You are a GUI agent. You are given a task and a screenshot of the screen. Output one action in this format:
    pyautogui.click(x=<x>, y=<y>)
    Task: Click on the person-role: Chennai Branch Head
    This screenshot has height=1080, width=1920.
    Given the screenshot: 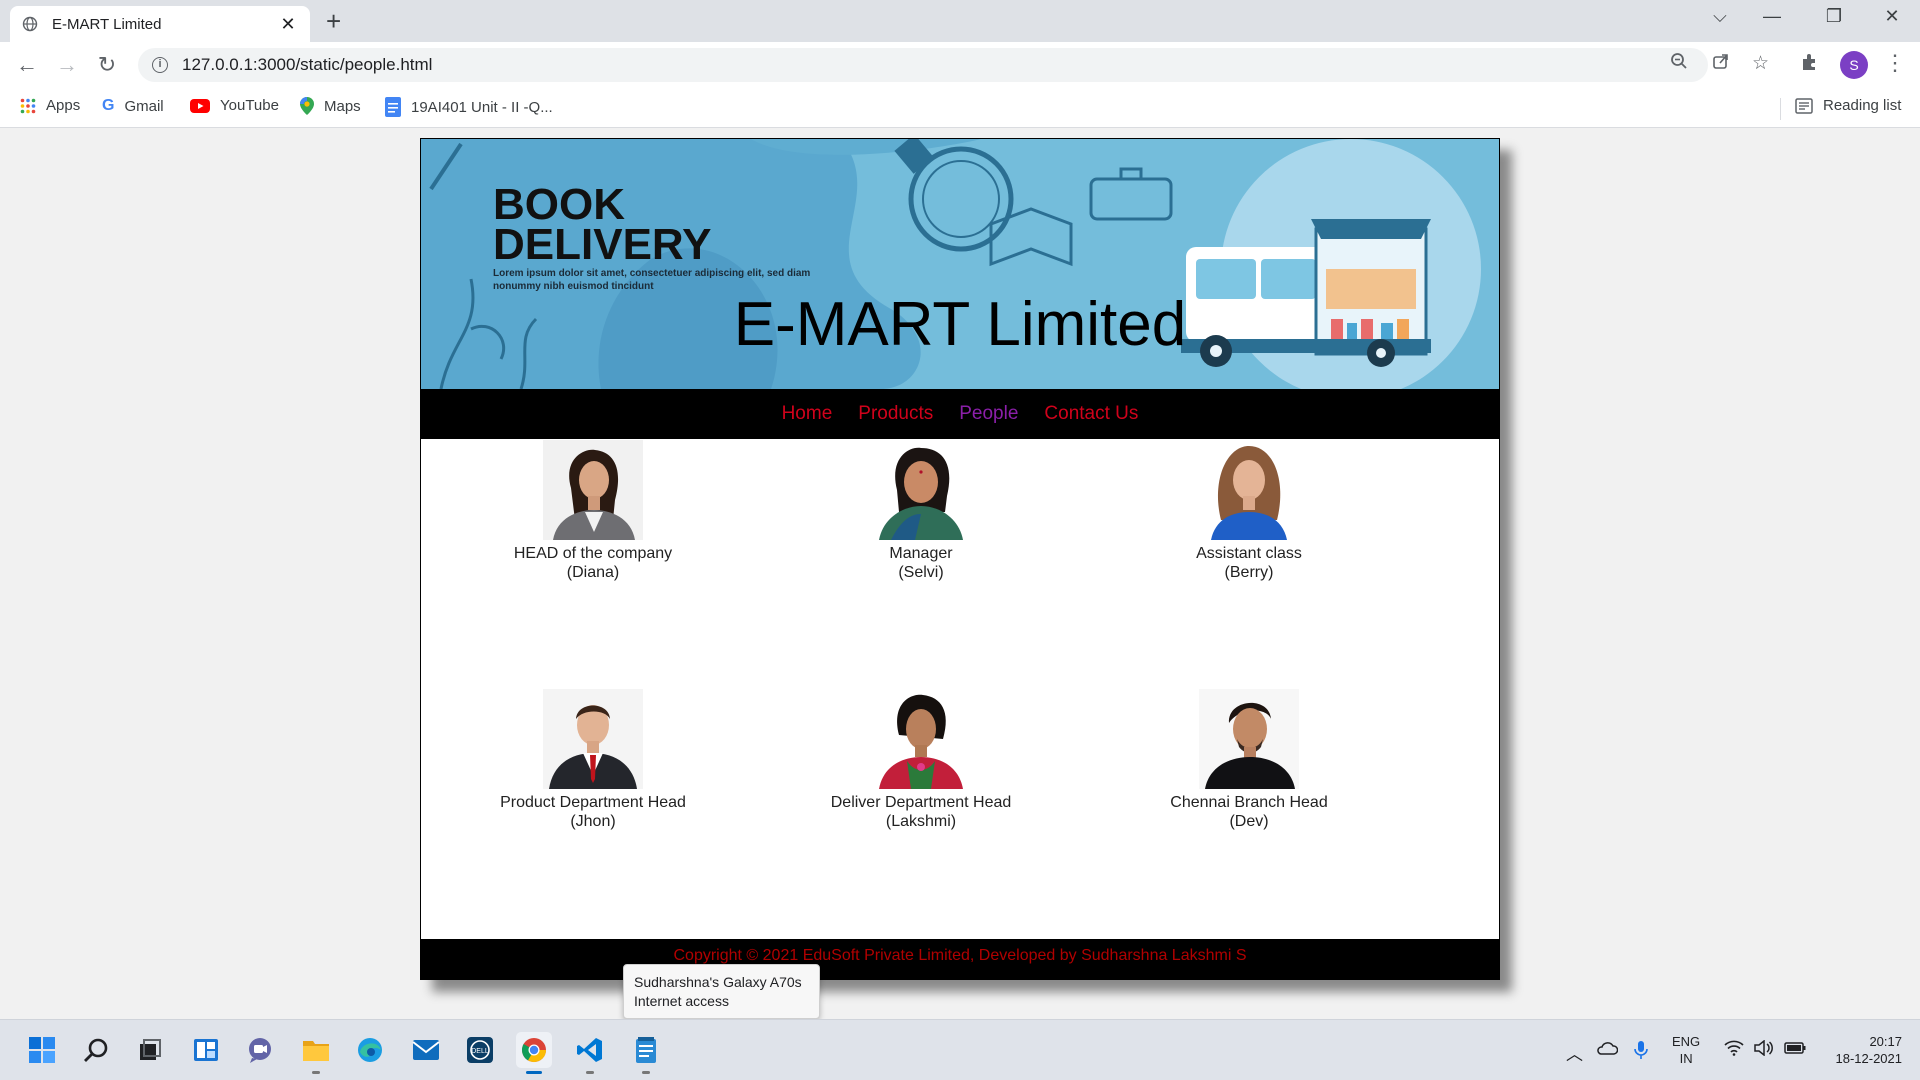 What is the action you would take?
    pyautogui.click(x=1249, y=802)
    